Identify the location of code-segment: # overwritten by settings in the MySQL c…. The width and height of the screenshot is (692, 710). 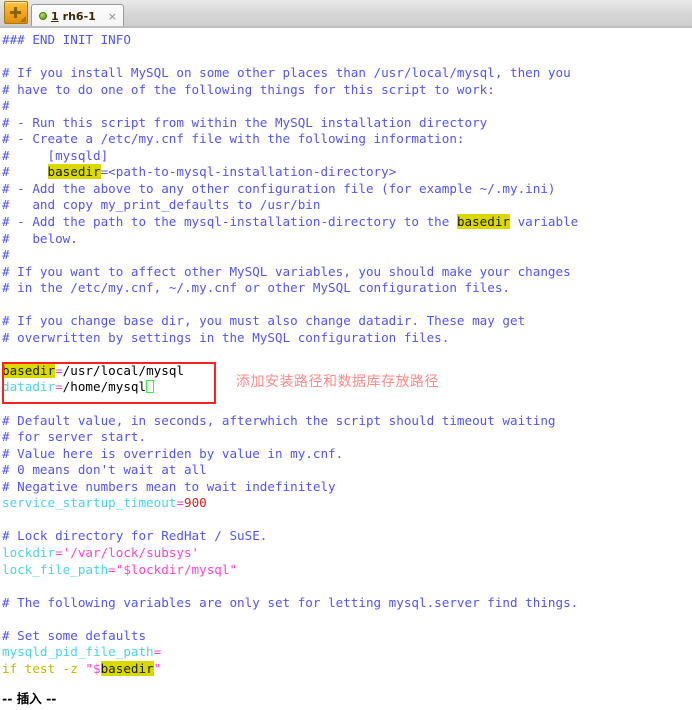
(226, 337).